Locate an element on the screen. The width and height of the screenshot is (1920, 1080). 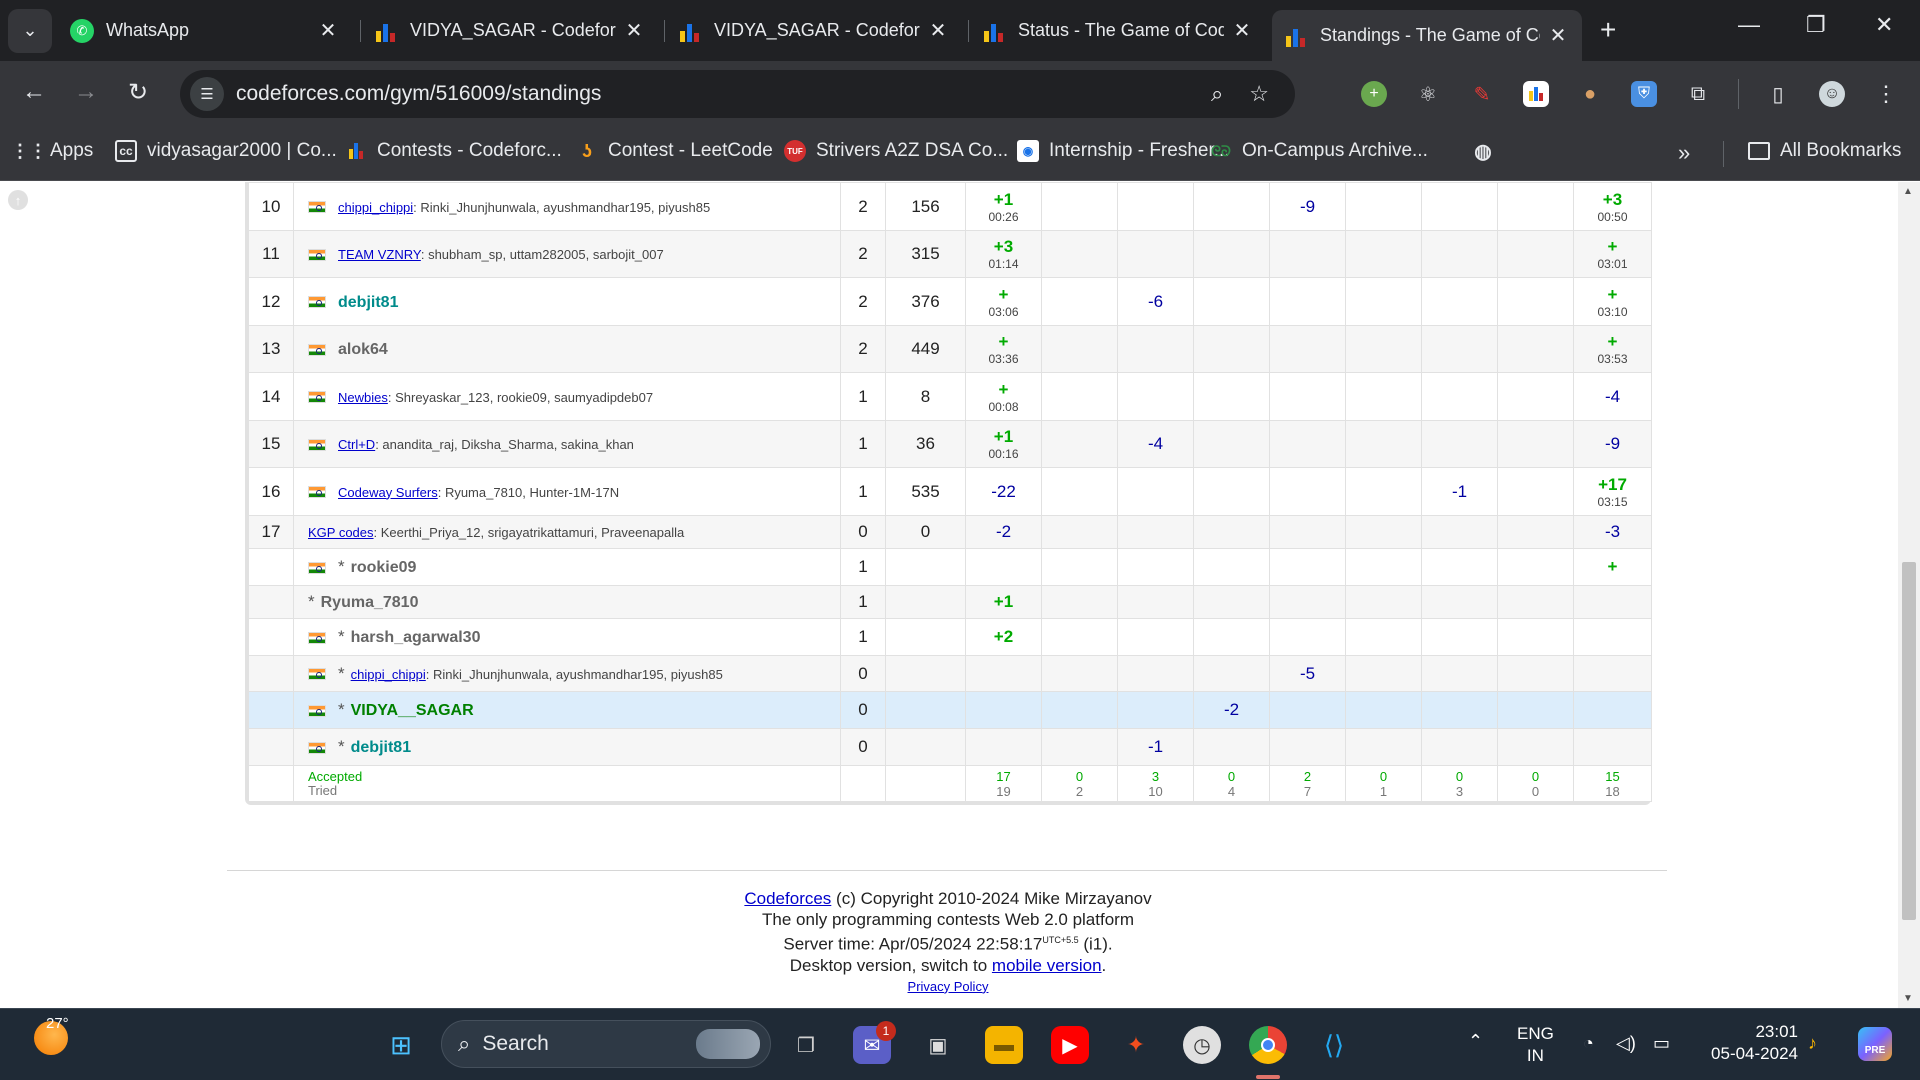
task-view-icon: ❐ is located at coordinates (806, 1045).